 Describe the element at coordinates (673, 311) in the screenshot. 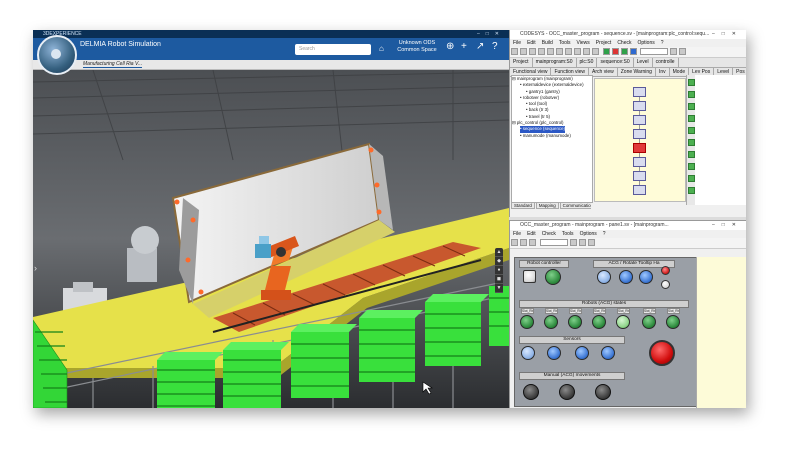

I see `slot-label-7: Slot_Rb7` at that location.